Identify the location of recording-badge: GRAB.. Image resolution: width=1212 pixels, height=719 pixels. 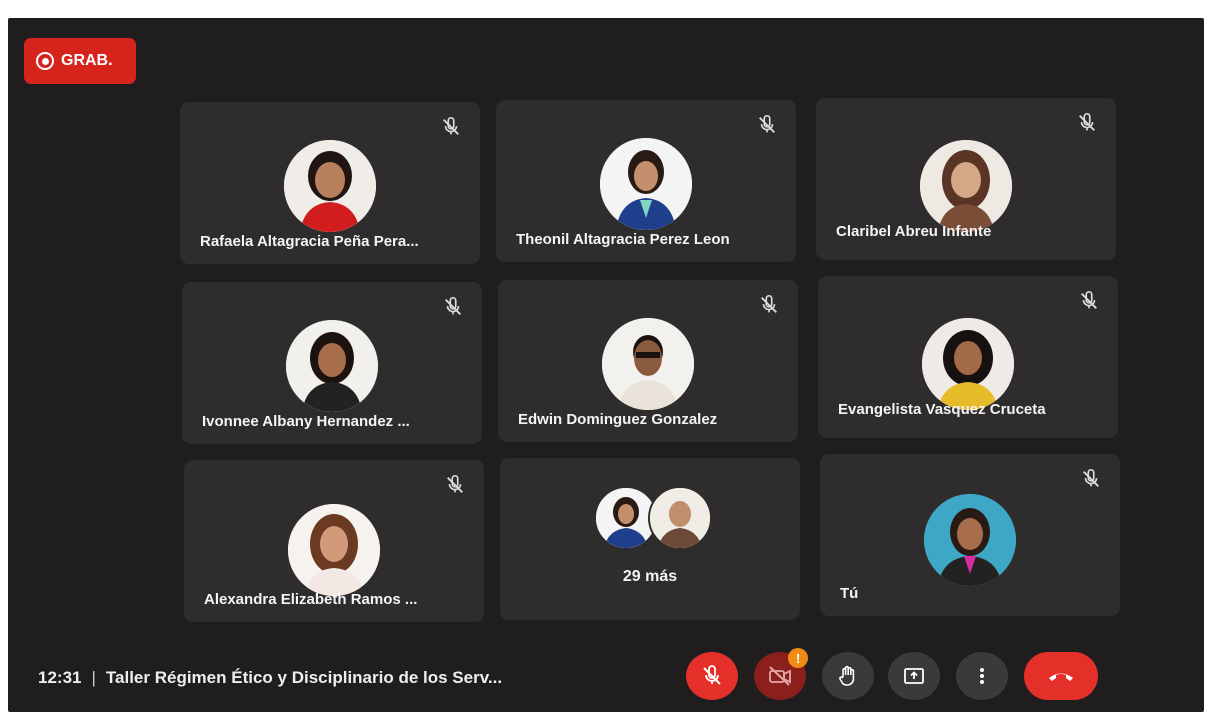
(80, 61).